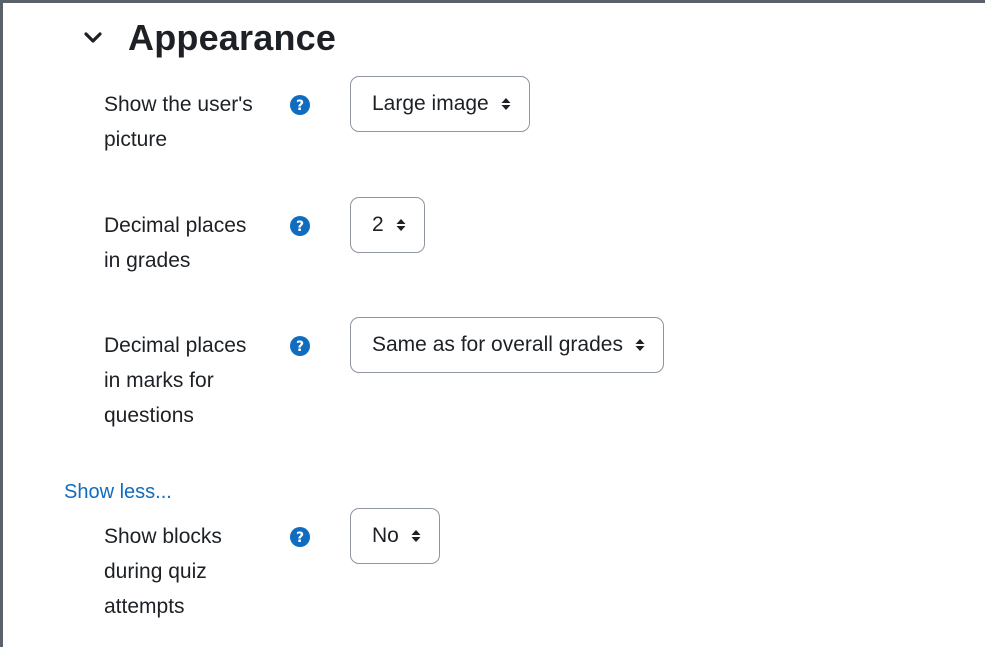  I want to click on label-line: in grades, so click(147, 260).